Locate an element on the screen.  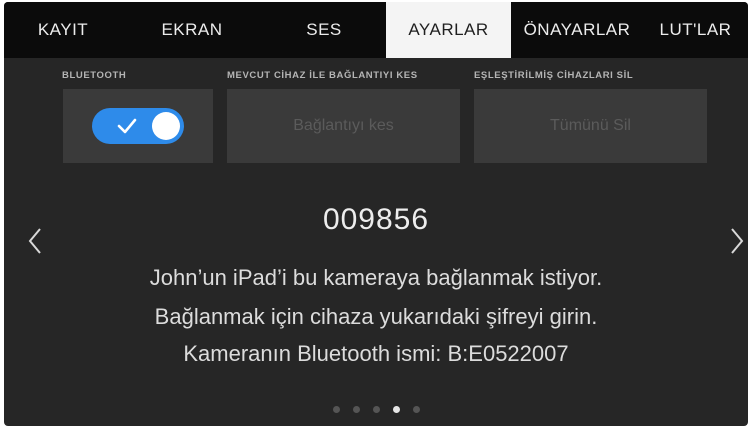
bluetooth-toggle is located at coordinates (138, 126).